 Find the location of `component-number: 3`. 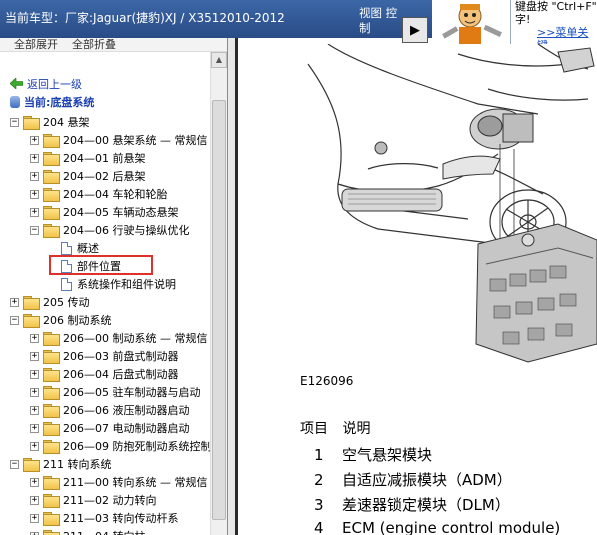

component-number: 3 is located at coordinates (319, 505).